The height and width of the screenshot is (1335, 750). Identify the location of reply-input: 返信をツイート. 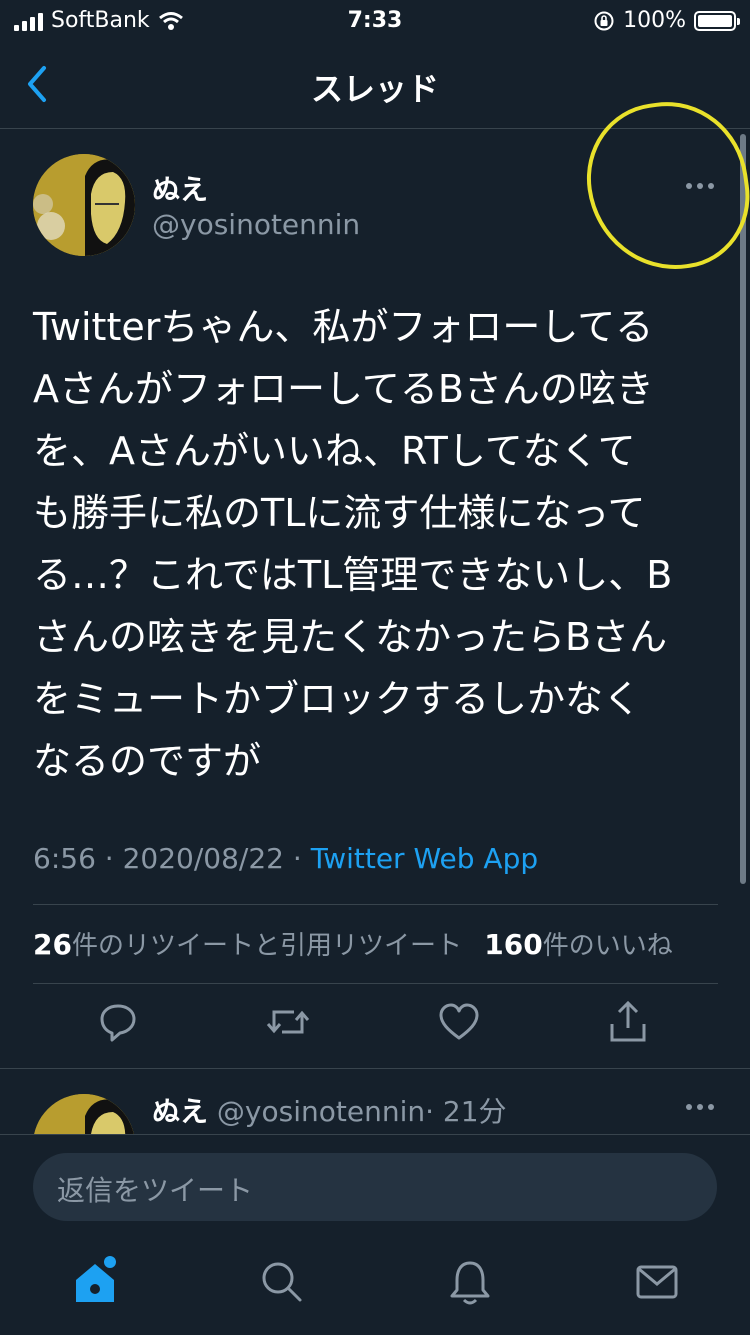
(375, 1187).